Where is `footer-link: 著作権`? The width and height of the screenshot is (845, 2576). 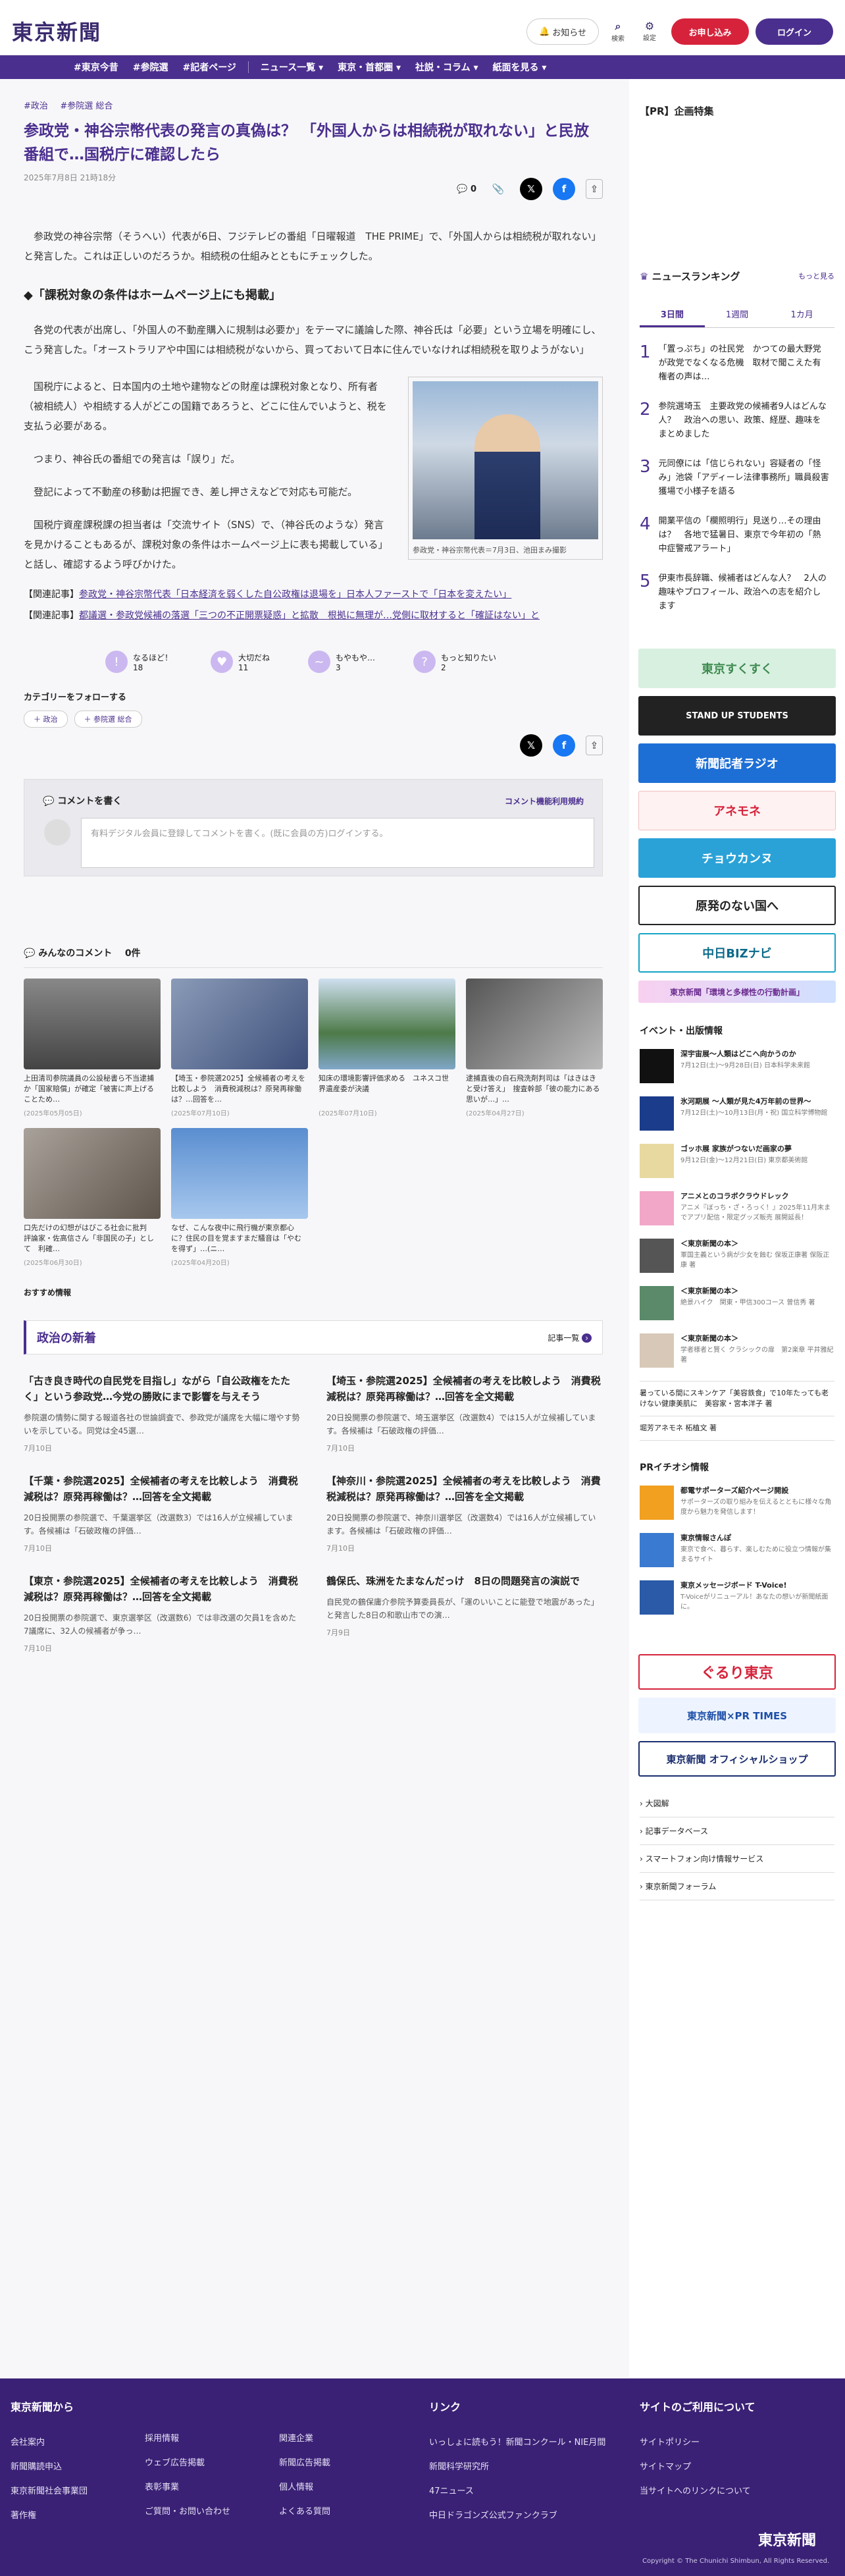 footer-link: 著作権 is located at coordinates (49, 2514).